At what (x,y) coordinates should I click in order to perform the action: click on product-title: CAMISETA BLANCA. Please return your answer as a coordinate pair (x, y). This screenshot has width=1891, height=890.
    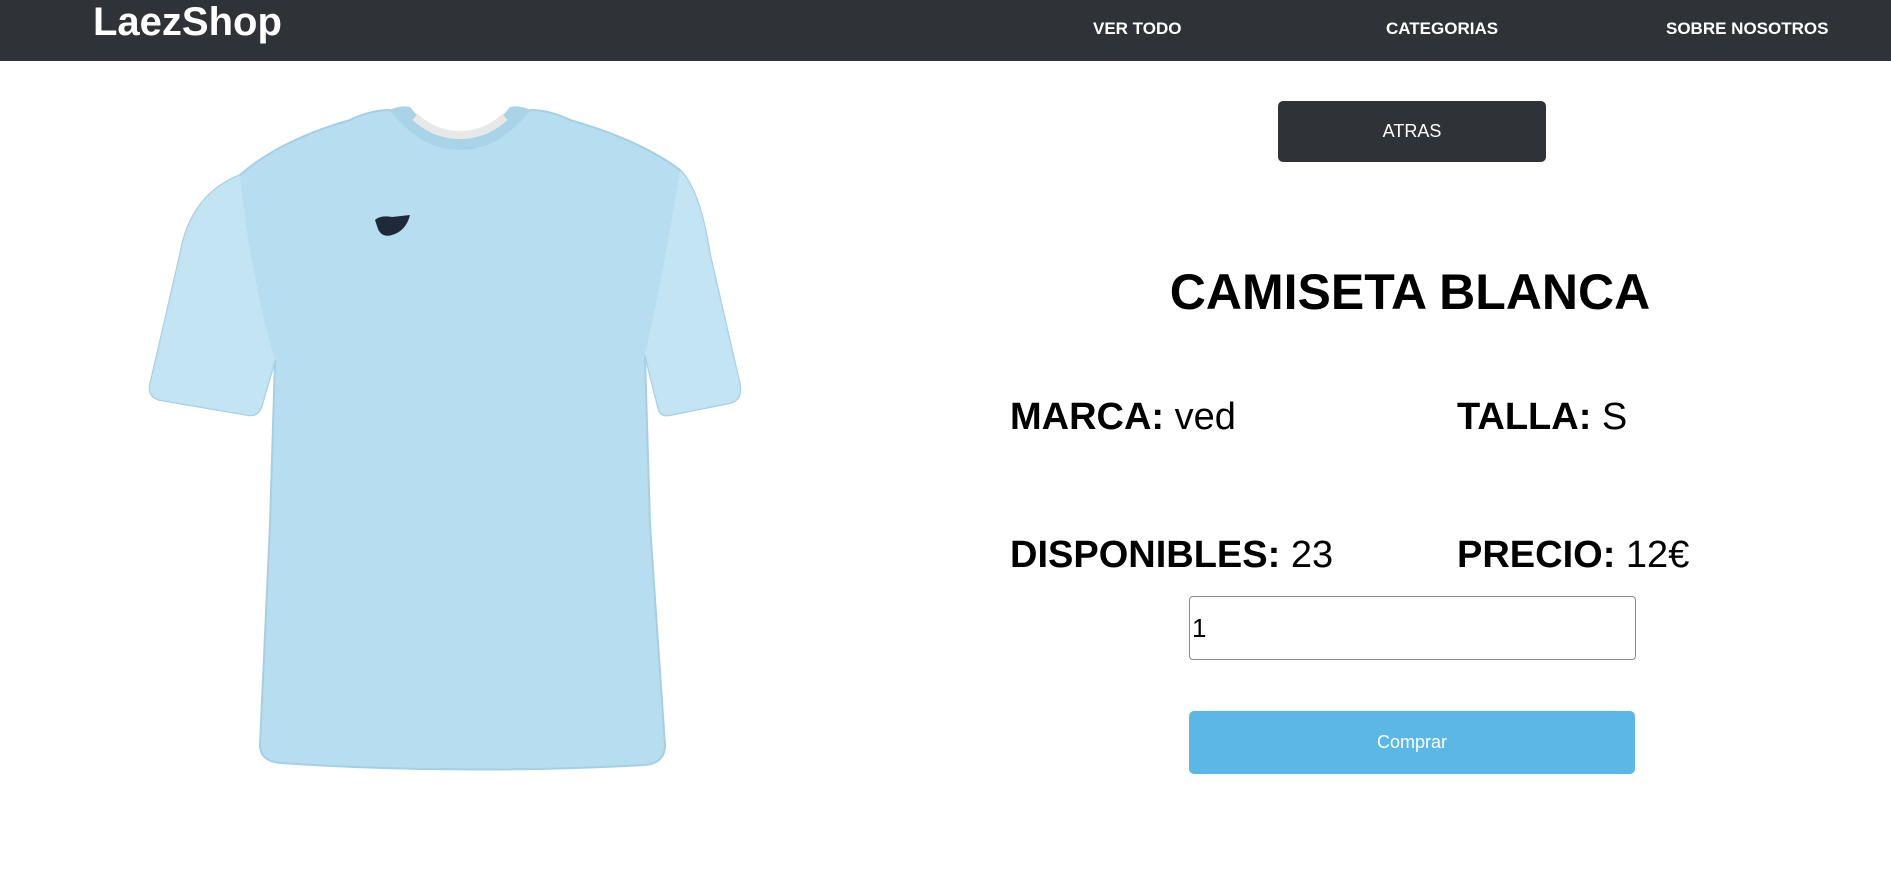
    Looking at the image, I should click on (1410, 292).